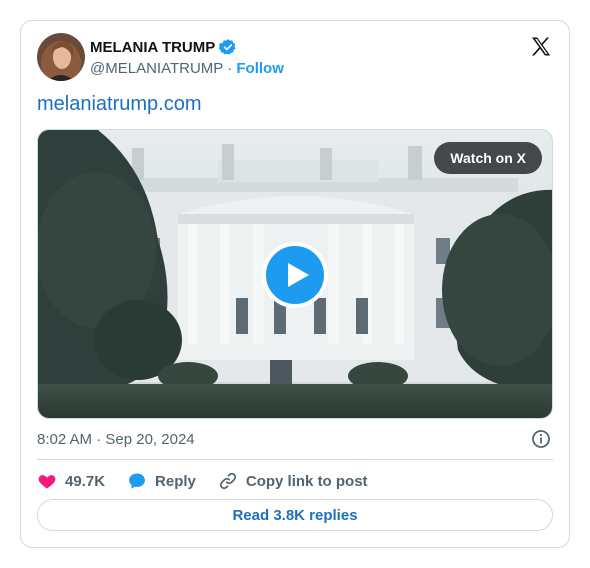  What do you see at coordinates (47, 482) in the screenshot?
I see `heart-icon` at bounding box center [47, 482].